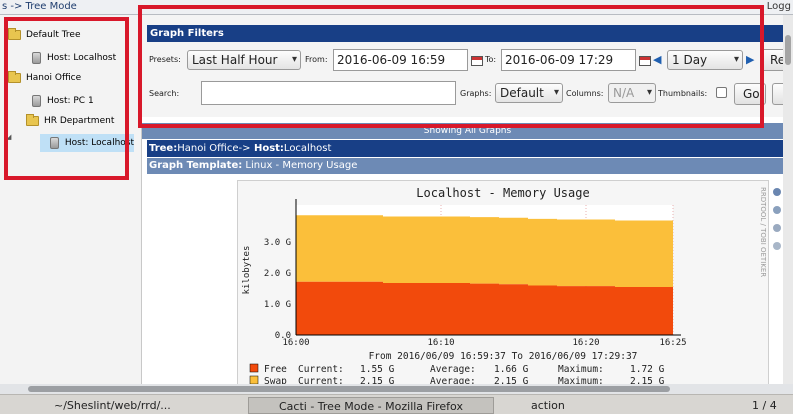 The width and height of the screenshot is (793, 414). Describe the element at coordinates (328, 93) in the screenshot. I see `search-input` at that location.